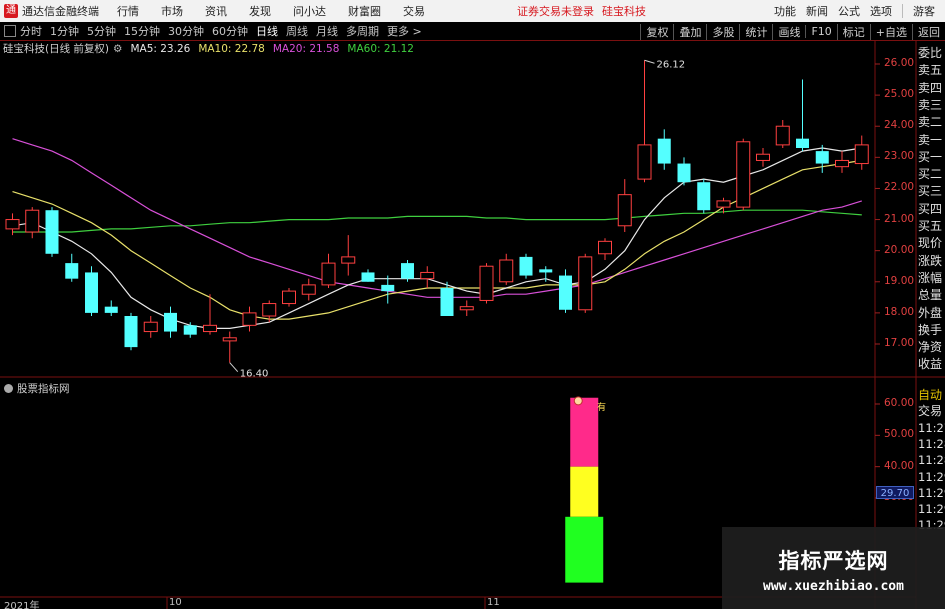 The width and height of the screenshot is (945, 609). Describe the element at coordinates (671, 64) in the screenshot. I see `high-price-label: 26.12` at that location.